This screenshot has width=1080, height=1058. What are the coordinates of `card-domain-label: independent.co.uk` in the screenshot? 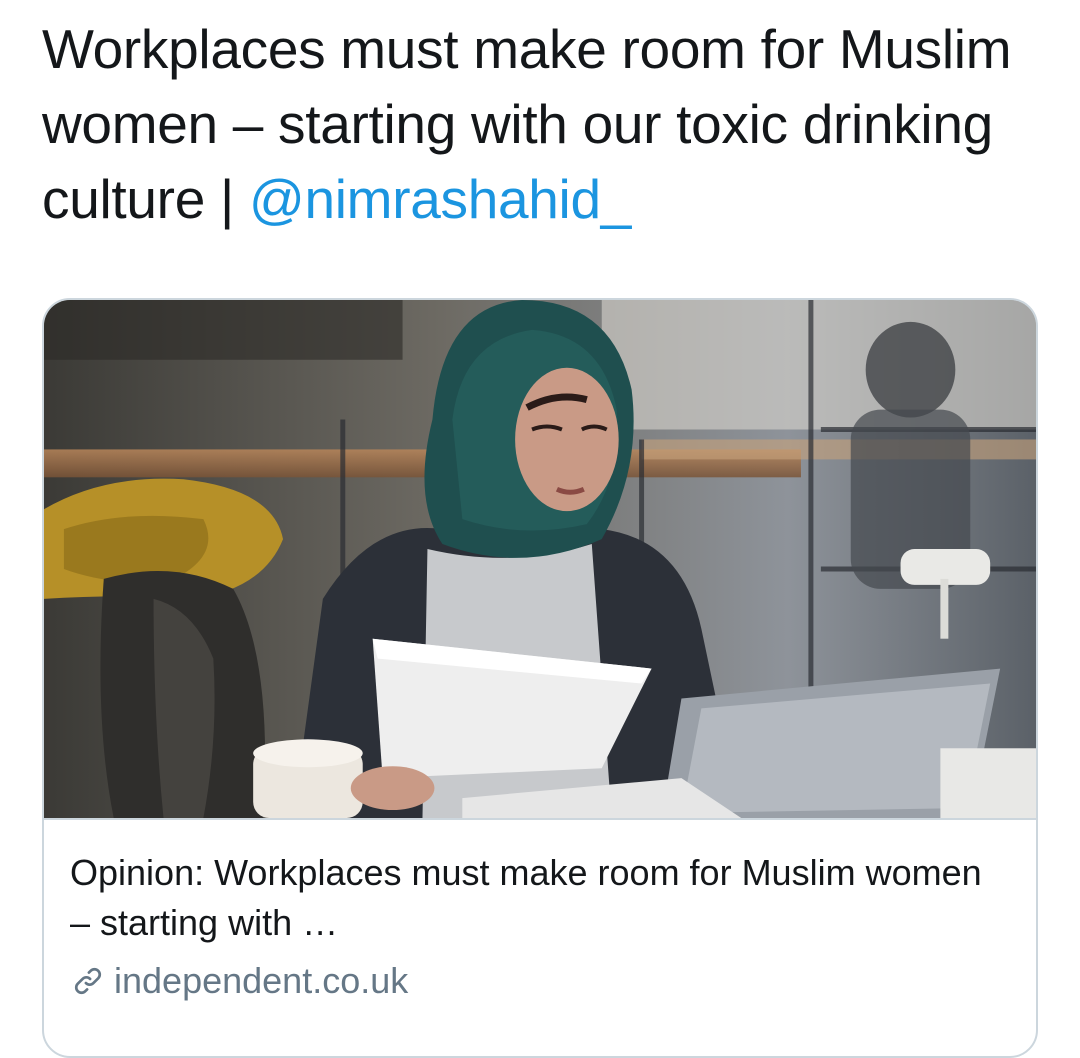 It's located at (261, 980).